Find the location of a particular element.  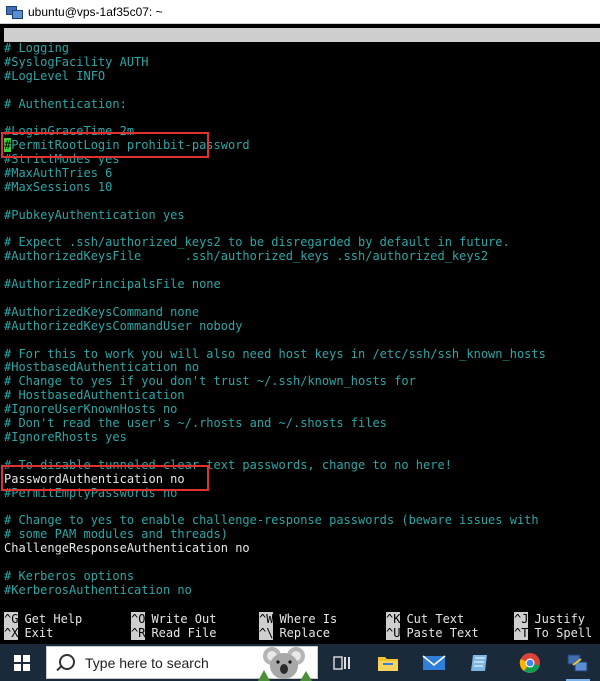

putty-app-icon is located at coordinates (15, 12).